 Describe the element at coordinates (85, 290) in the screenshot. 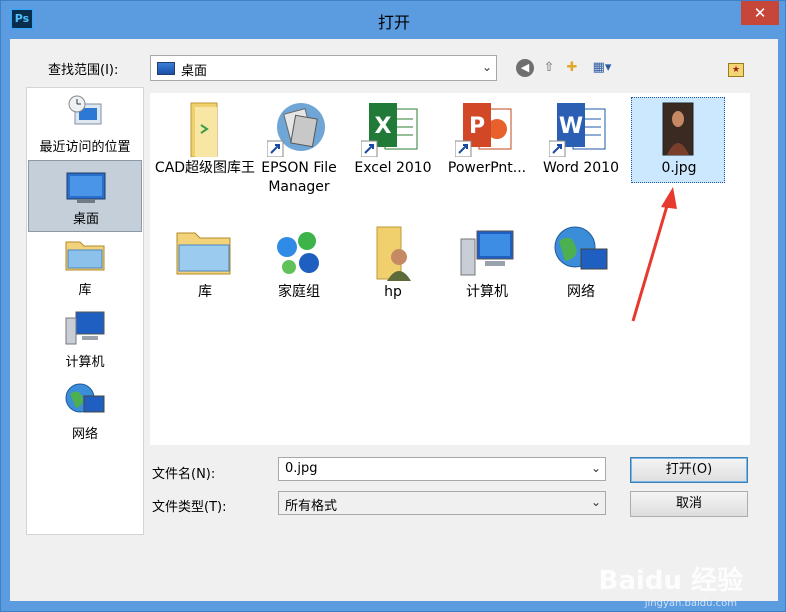

I see `place-label: 库` at that location.